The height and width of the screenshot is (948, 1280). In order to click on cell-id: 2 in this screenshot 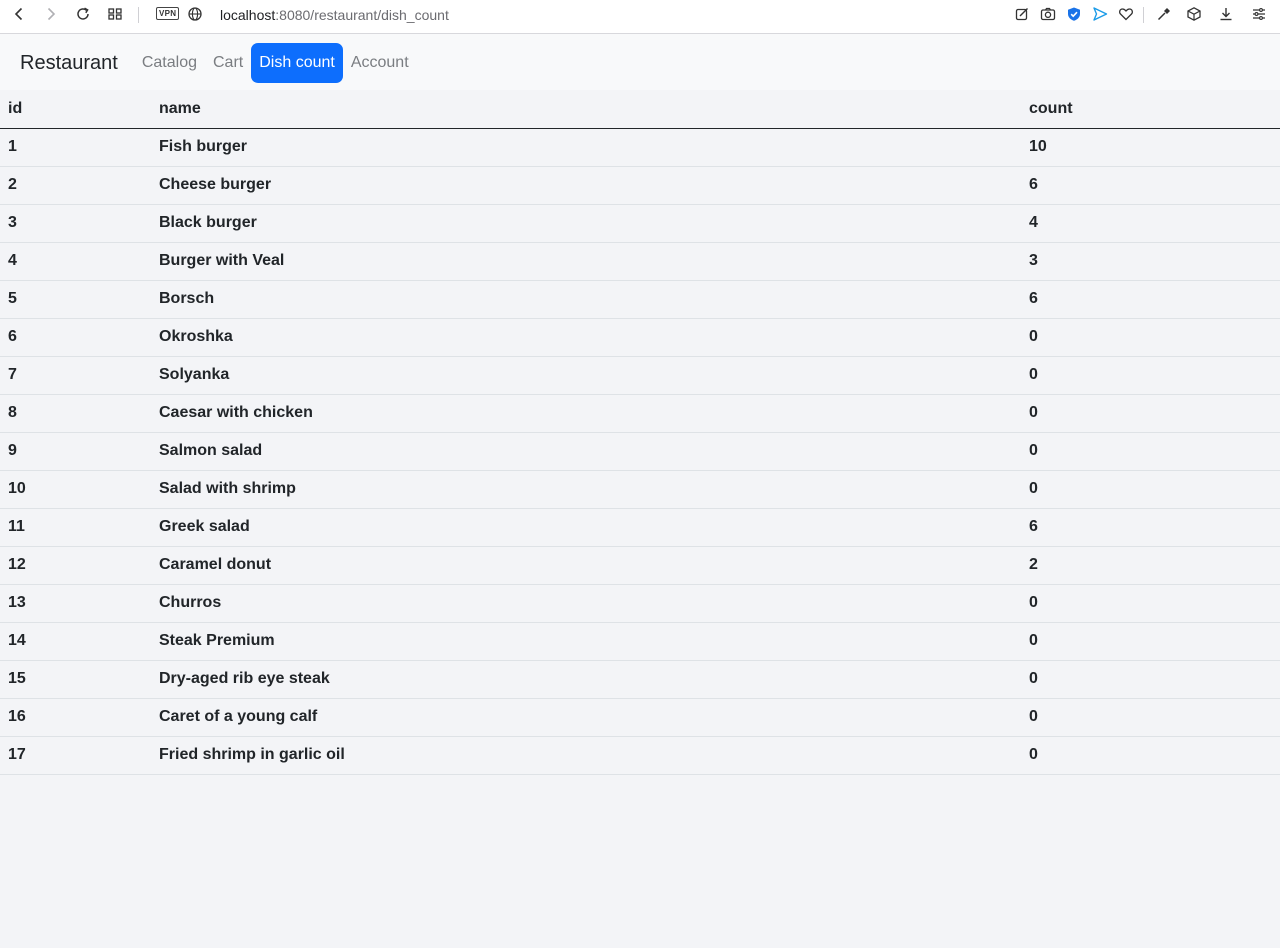, I will do `click(75, 185)`.